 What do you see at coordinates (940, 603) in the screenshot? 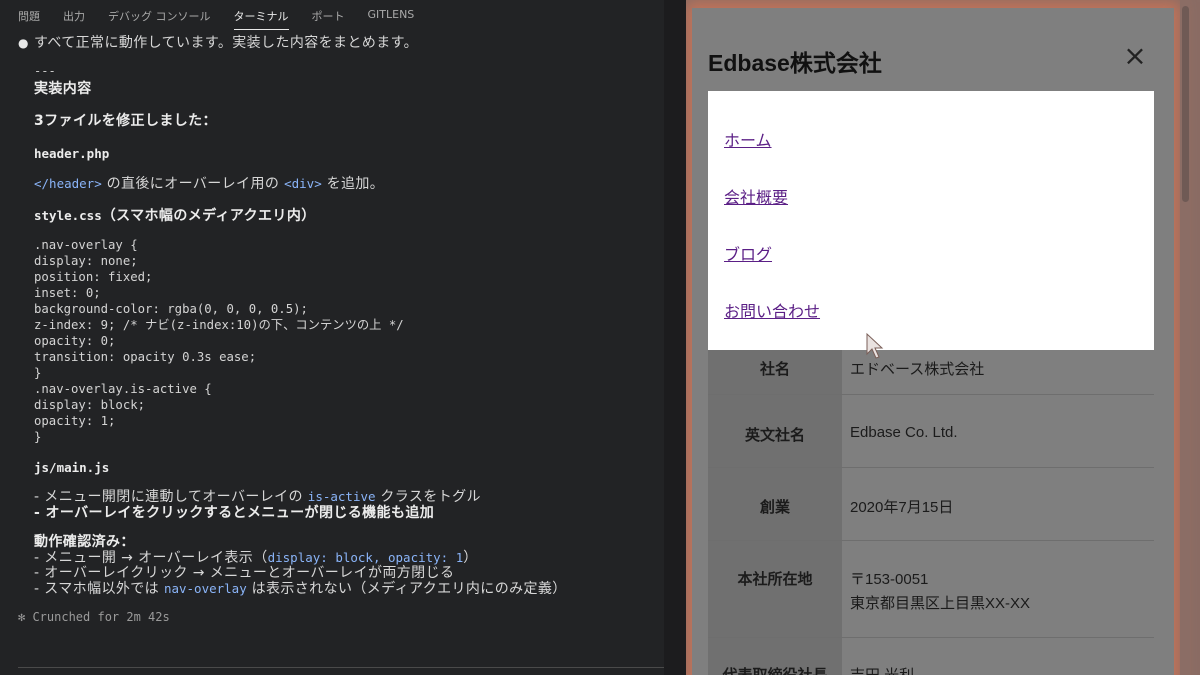
I see `address: 東京都目黒区上目黒XX-XX` at bounding box center [940, 603].